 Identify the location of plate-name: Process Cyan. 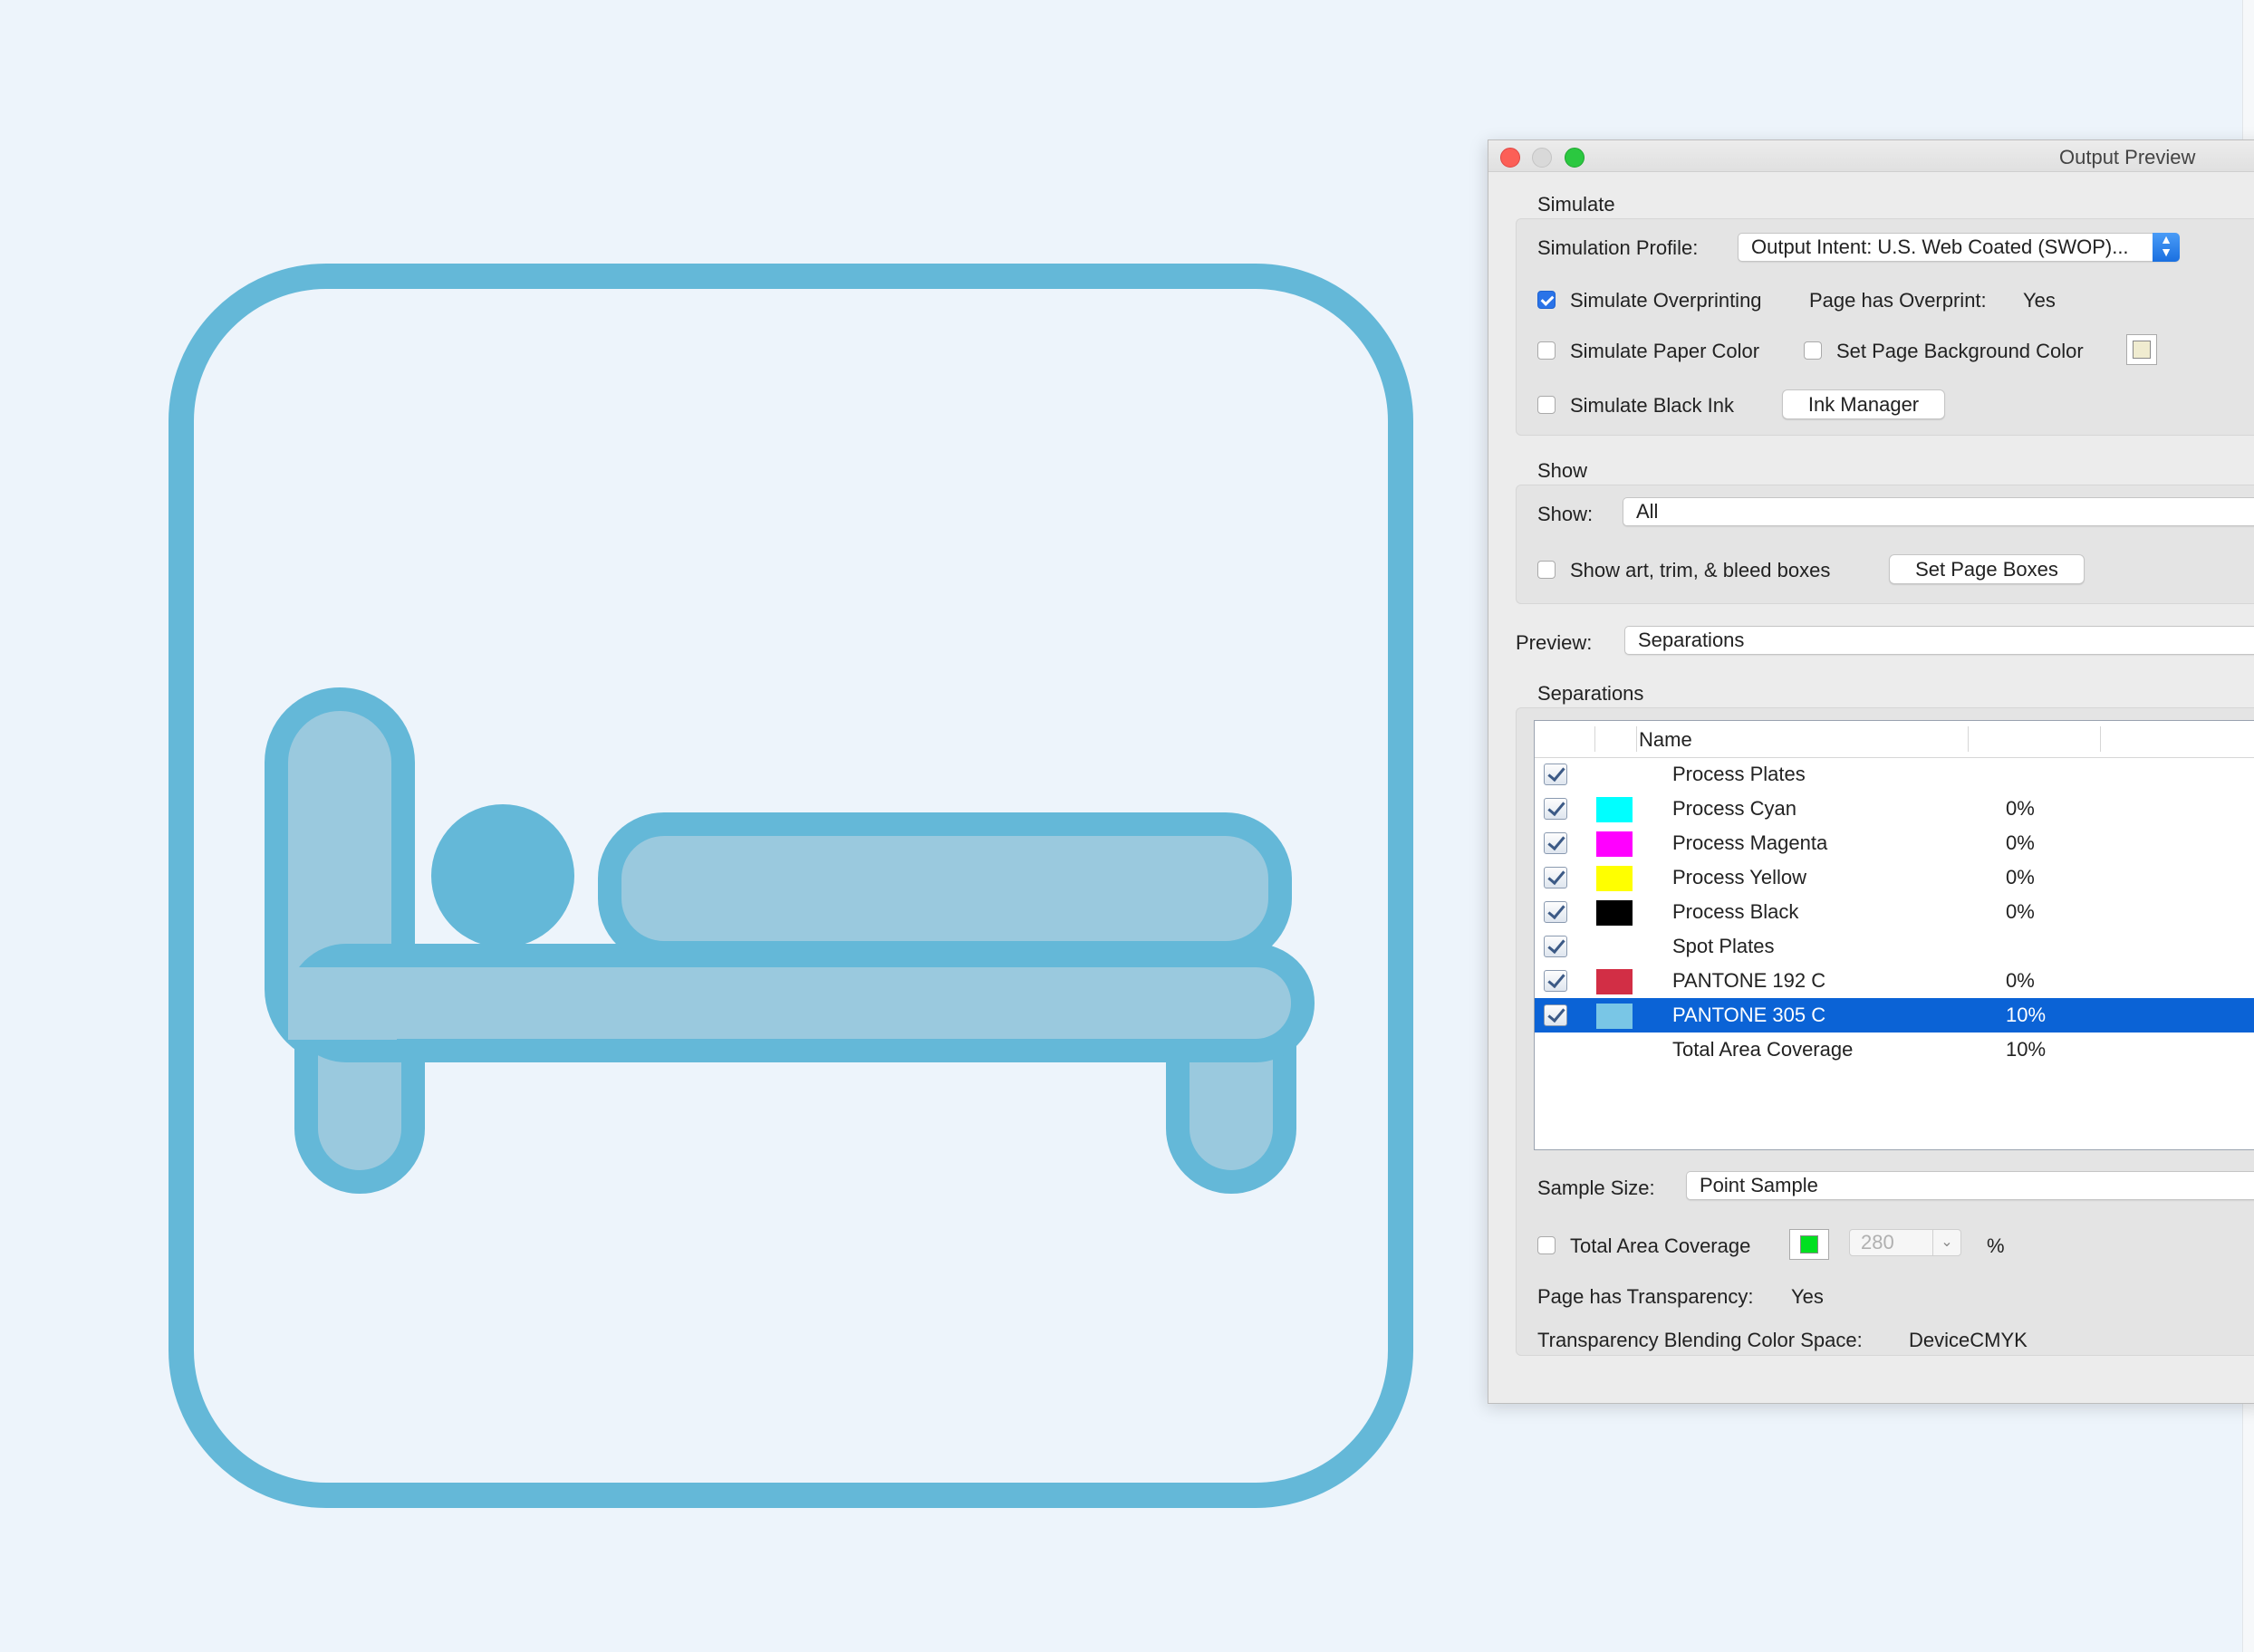
(1734, 808).